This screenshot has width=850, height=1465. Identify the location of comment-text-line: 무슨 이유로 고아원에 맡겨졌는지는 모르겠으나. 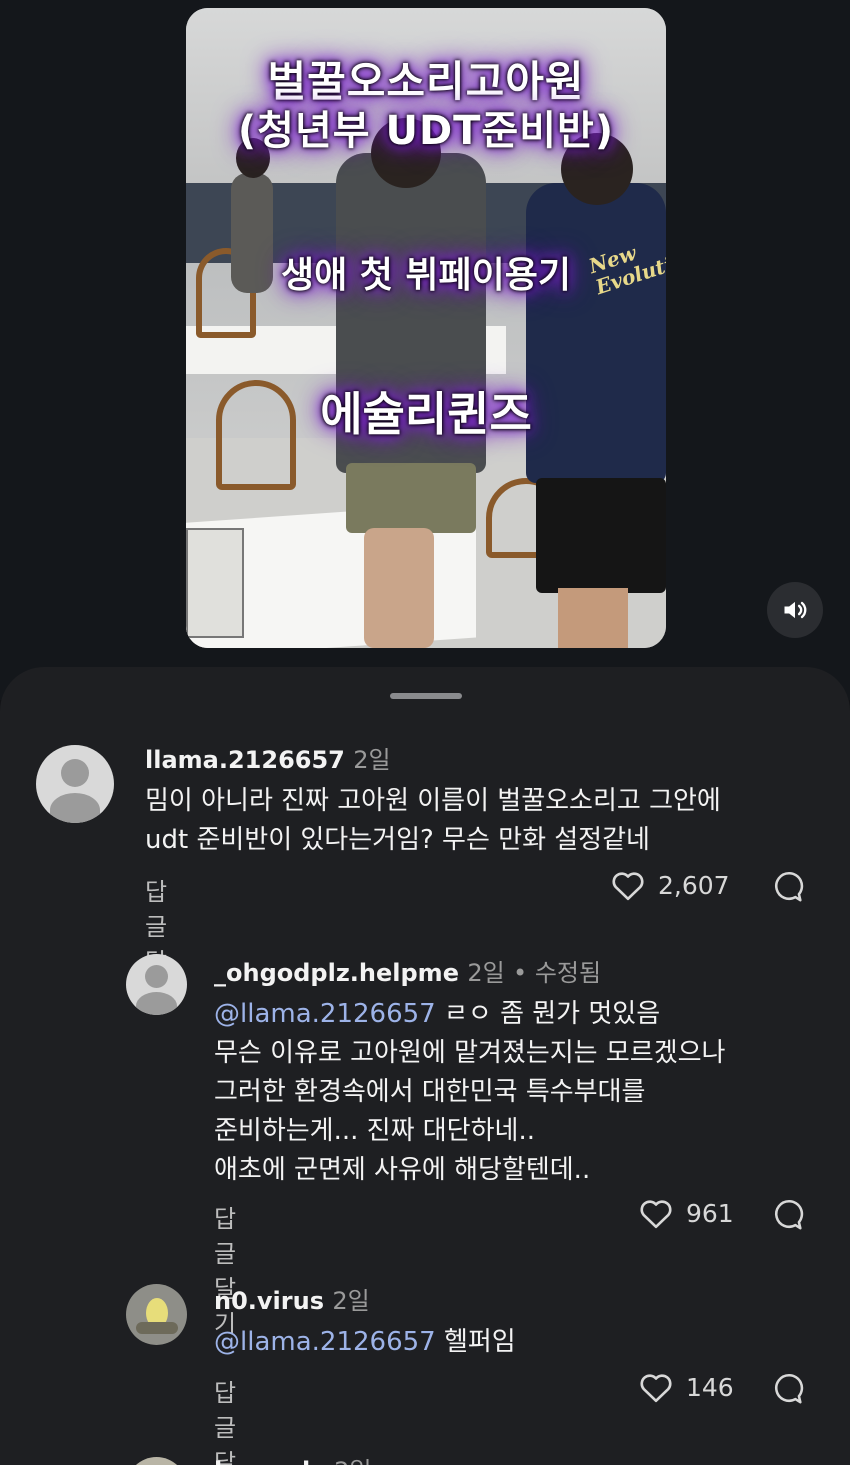
(470, 1053).